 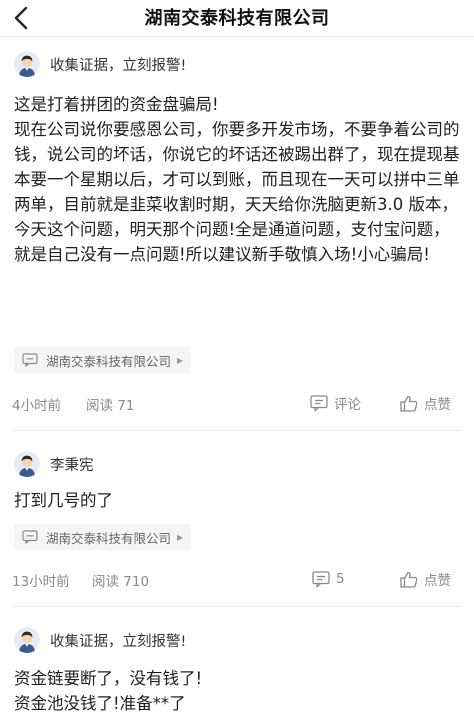 I want to click on post-text-line: 打到几号的了, so click(x=63, y=500).